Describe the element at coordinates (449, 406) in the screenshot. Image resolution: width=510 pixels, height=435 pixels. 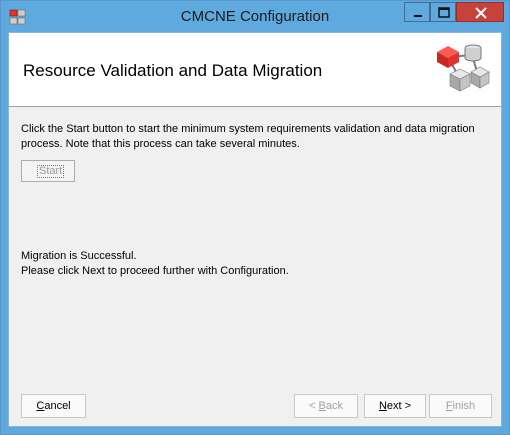
I see `finish-mnemonic: F` at that location.